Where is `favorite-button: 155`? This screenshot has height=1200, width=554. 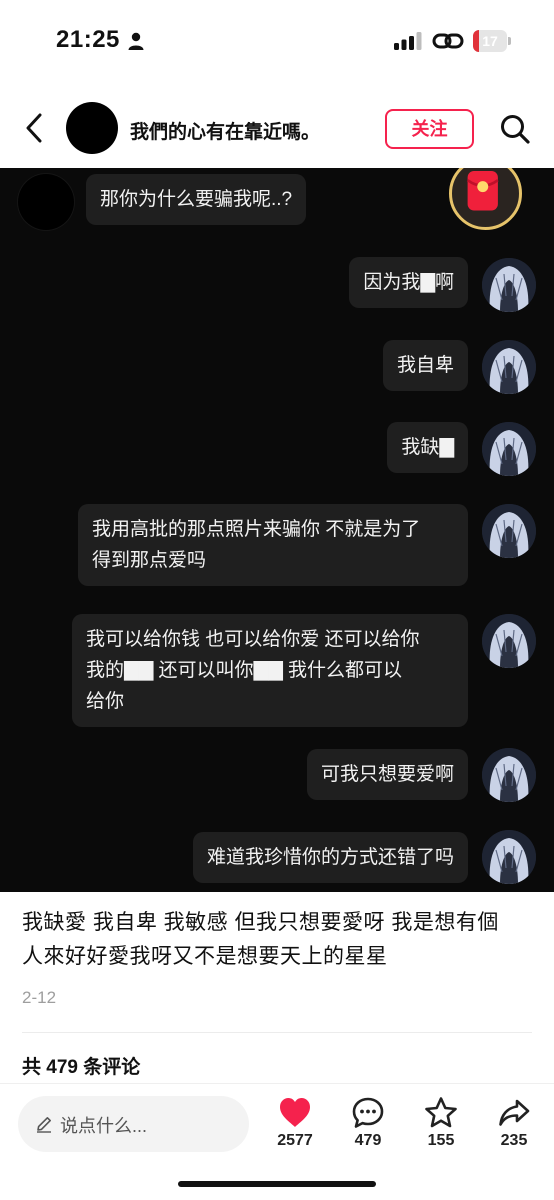
favorite-button: 155 is located at coordinates (441, 1126).